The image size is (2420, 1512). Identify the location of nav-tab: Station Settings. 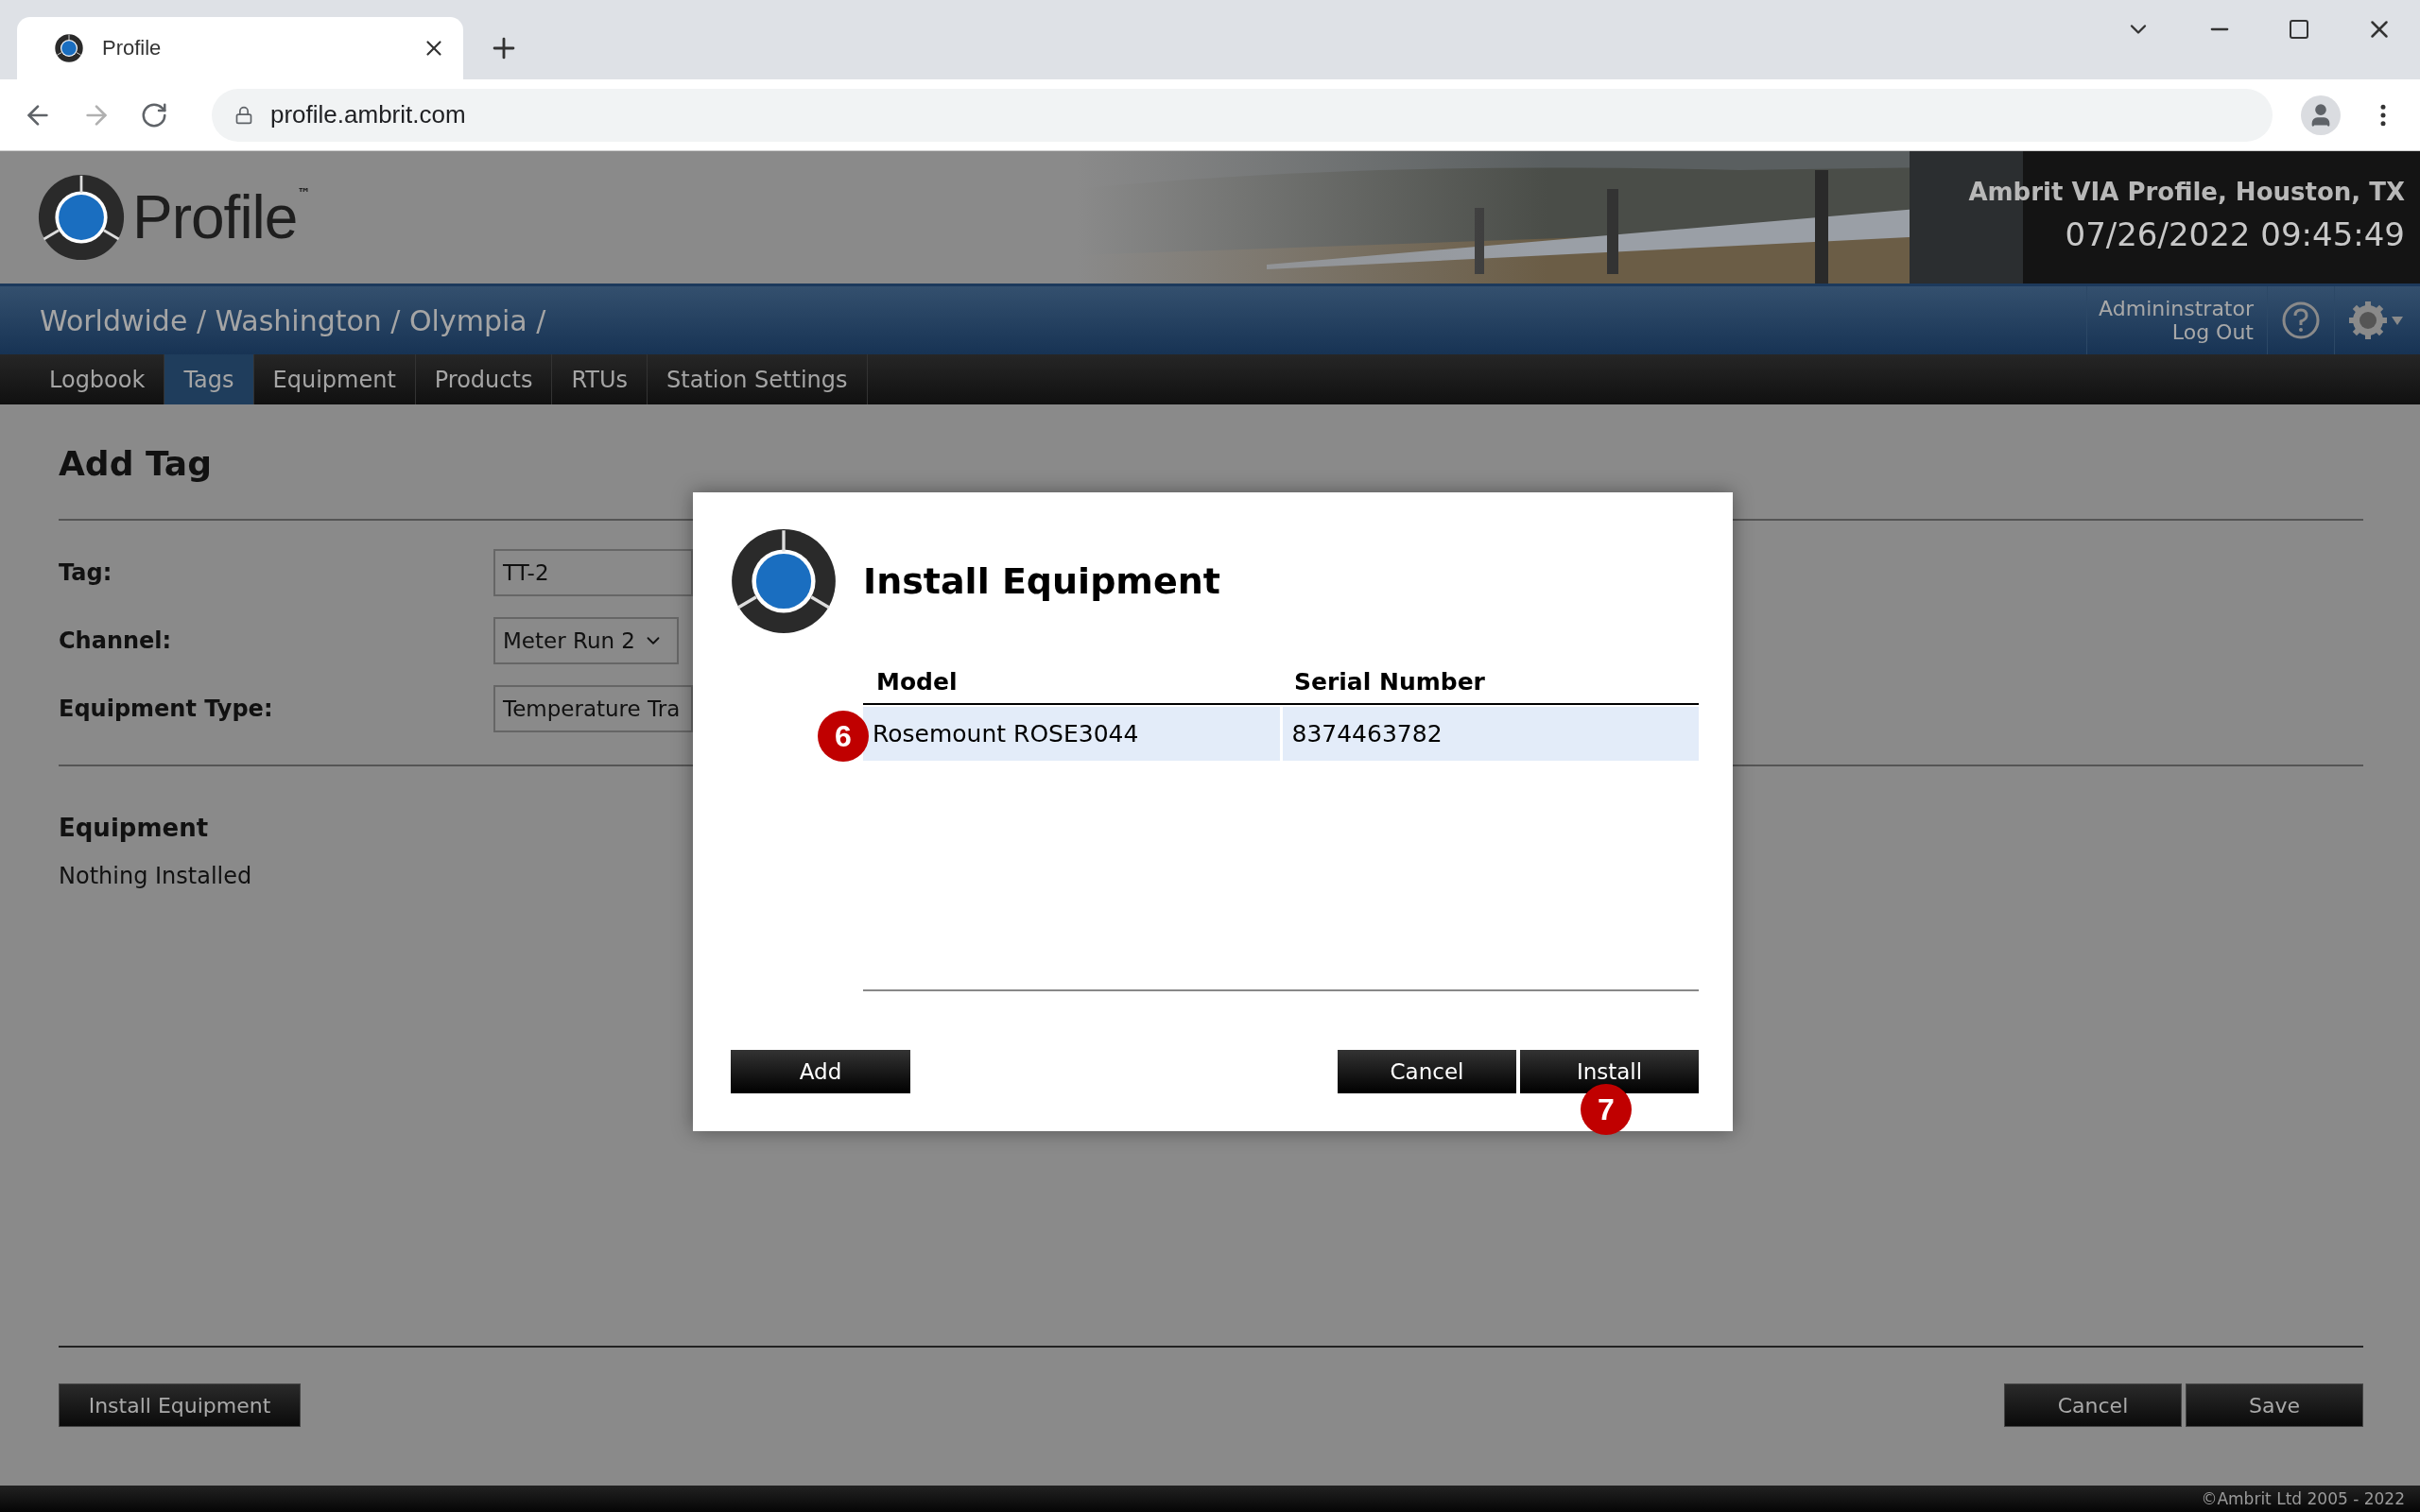
(758, 379).